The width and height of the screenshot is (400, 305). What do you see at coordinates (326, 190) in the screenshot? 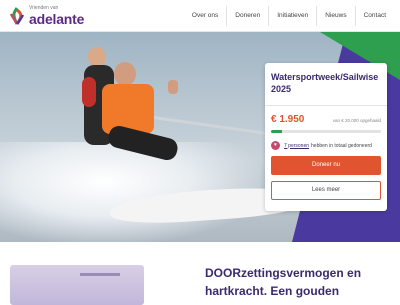
I see `read-more-button: Lees meer` at bounding box center [326, 190].